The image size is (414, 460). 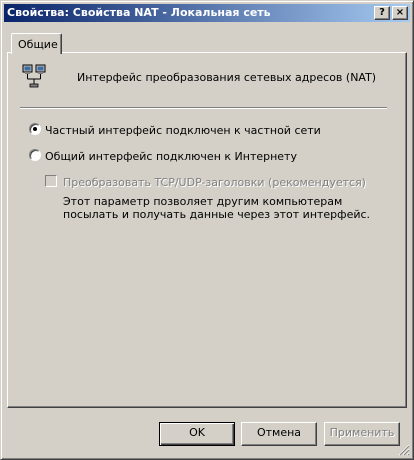 I want to click on help-button: ?, so click(x=382, y=13).